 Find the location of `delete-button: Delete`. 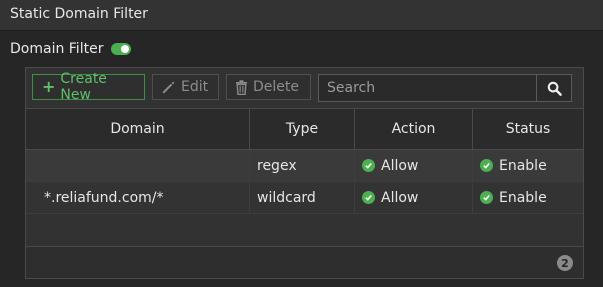

delete-button: Delete is located at coordinates (268, 87).